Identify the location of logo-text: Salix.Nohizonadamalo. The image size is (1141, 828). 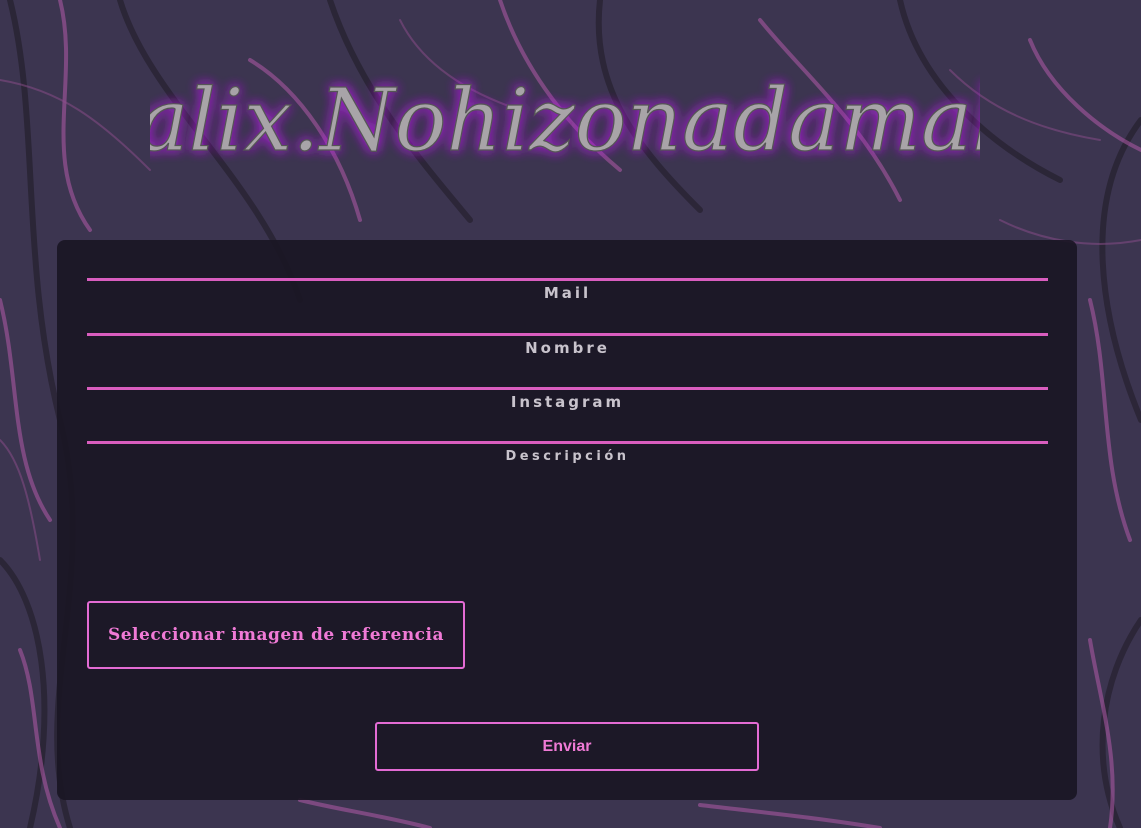
(565, 121).